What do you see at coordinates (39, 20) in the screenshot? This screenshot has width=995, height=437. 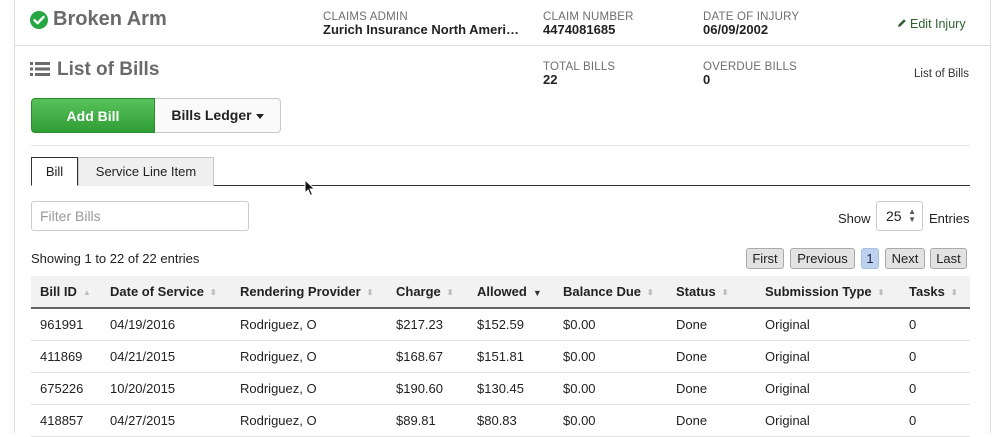 I see `check-circle-icon` at bounding box center [39, 20].